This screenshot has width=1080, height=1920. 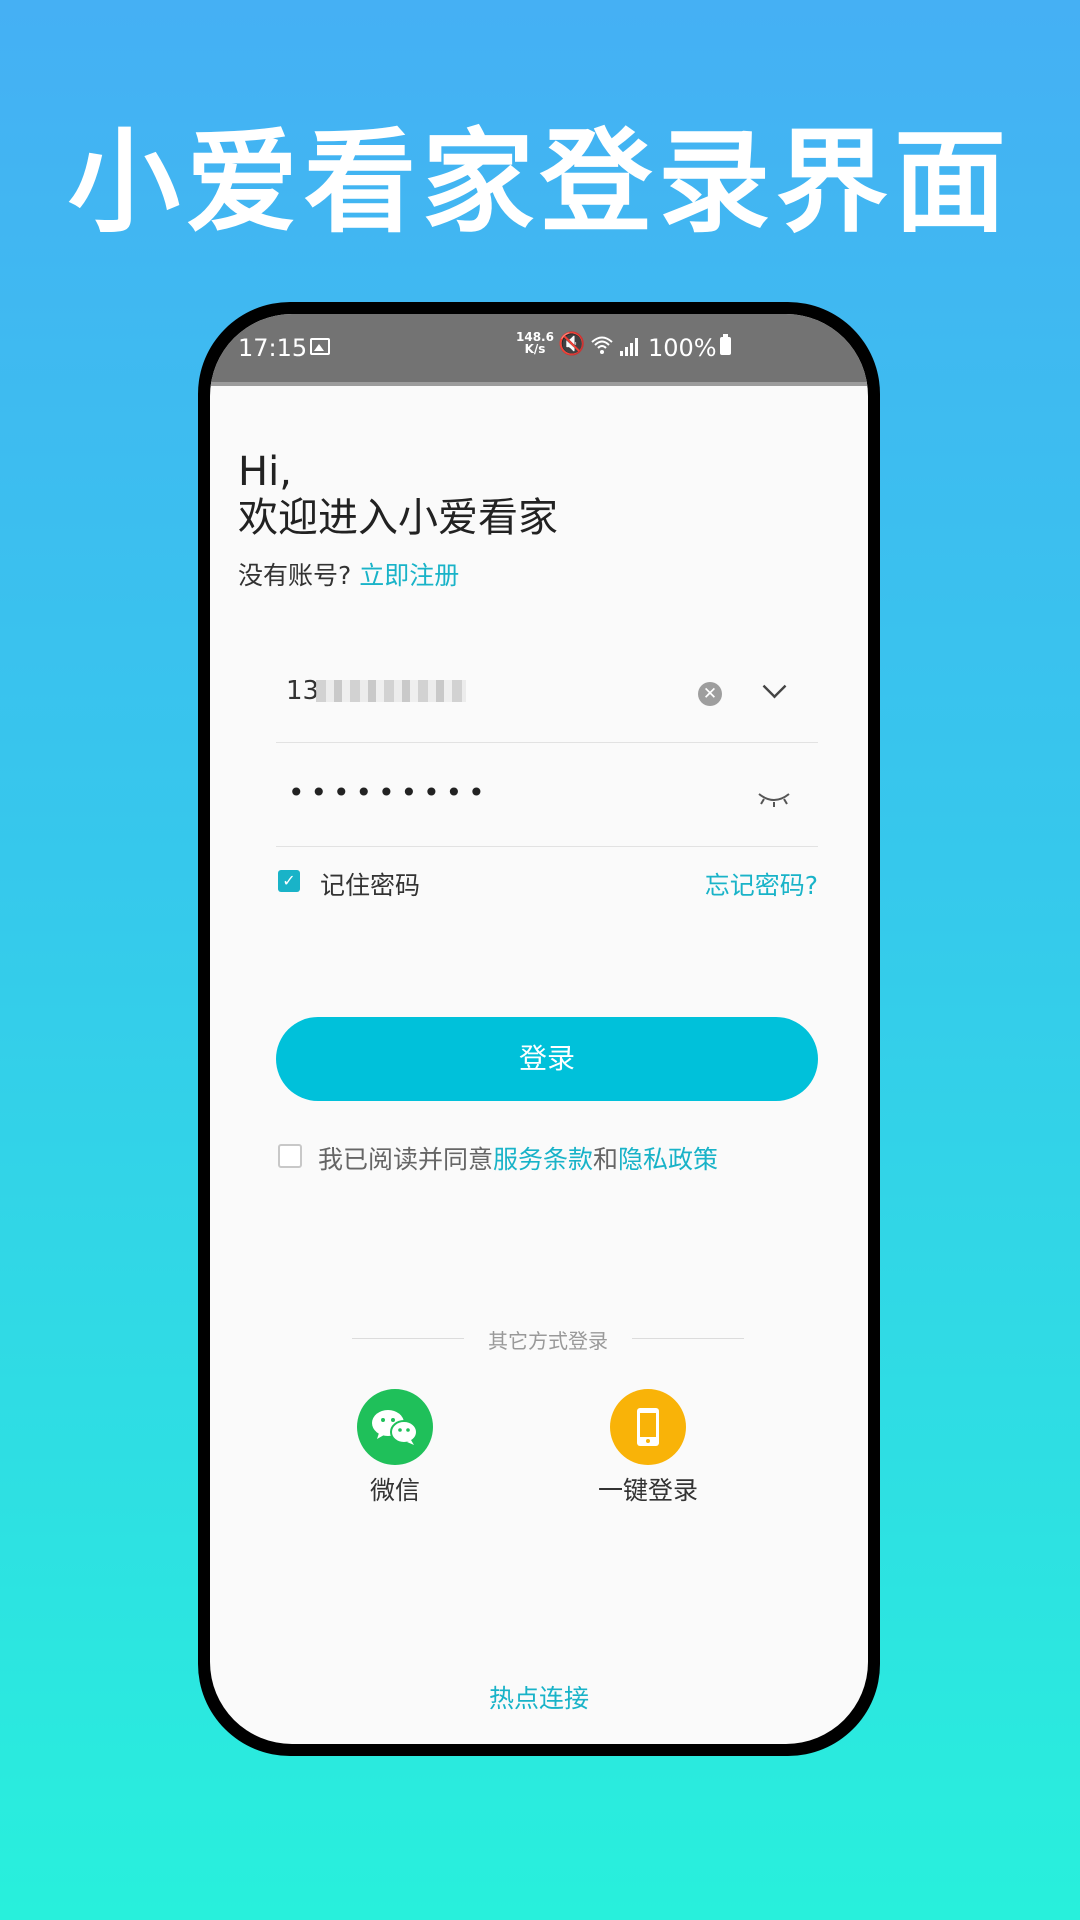 I want to click on other-login-label: 其它方式登录, so click(x=548, y=1341).